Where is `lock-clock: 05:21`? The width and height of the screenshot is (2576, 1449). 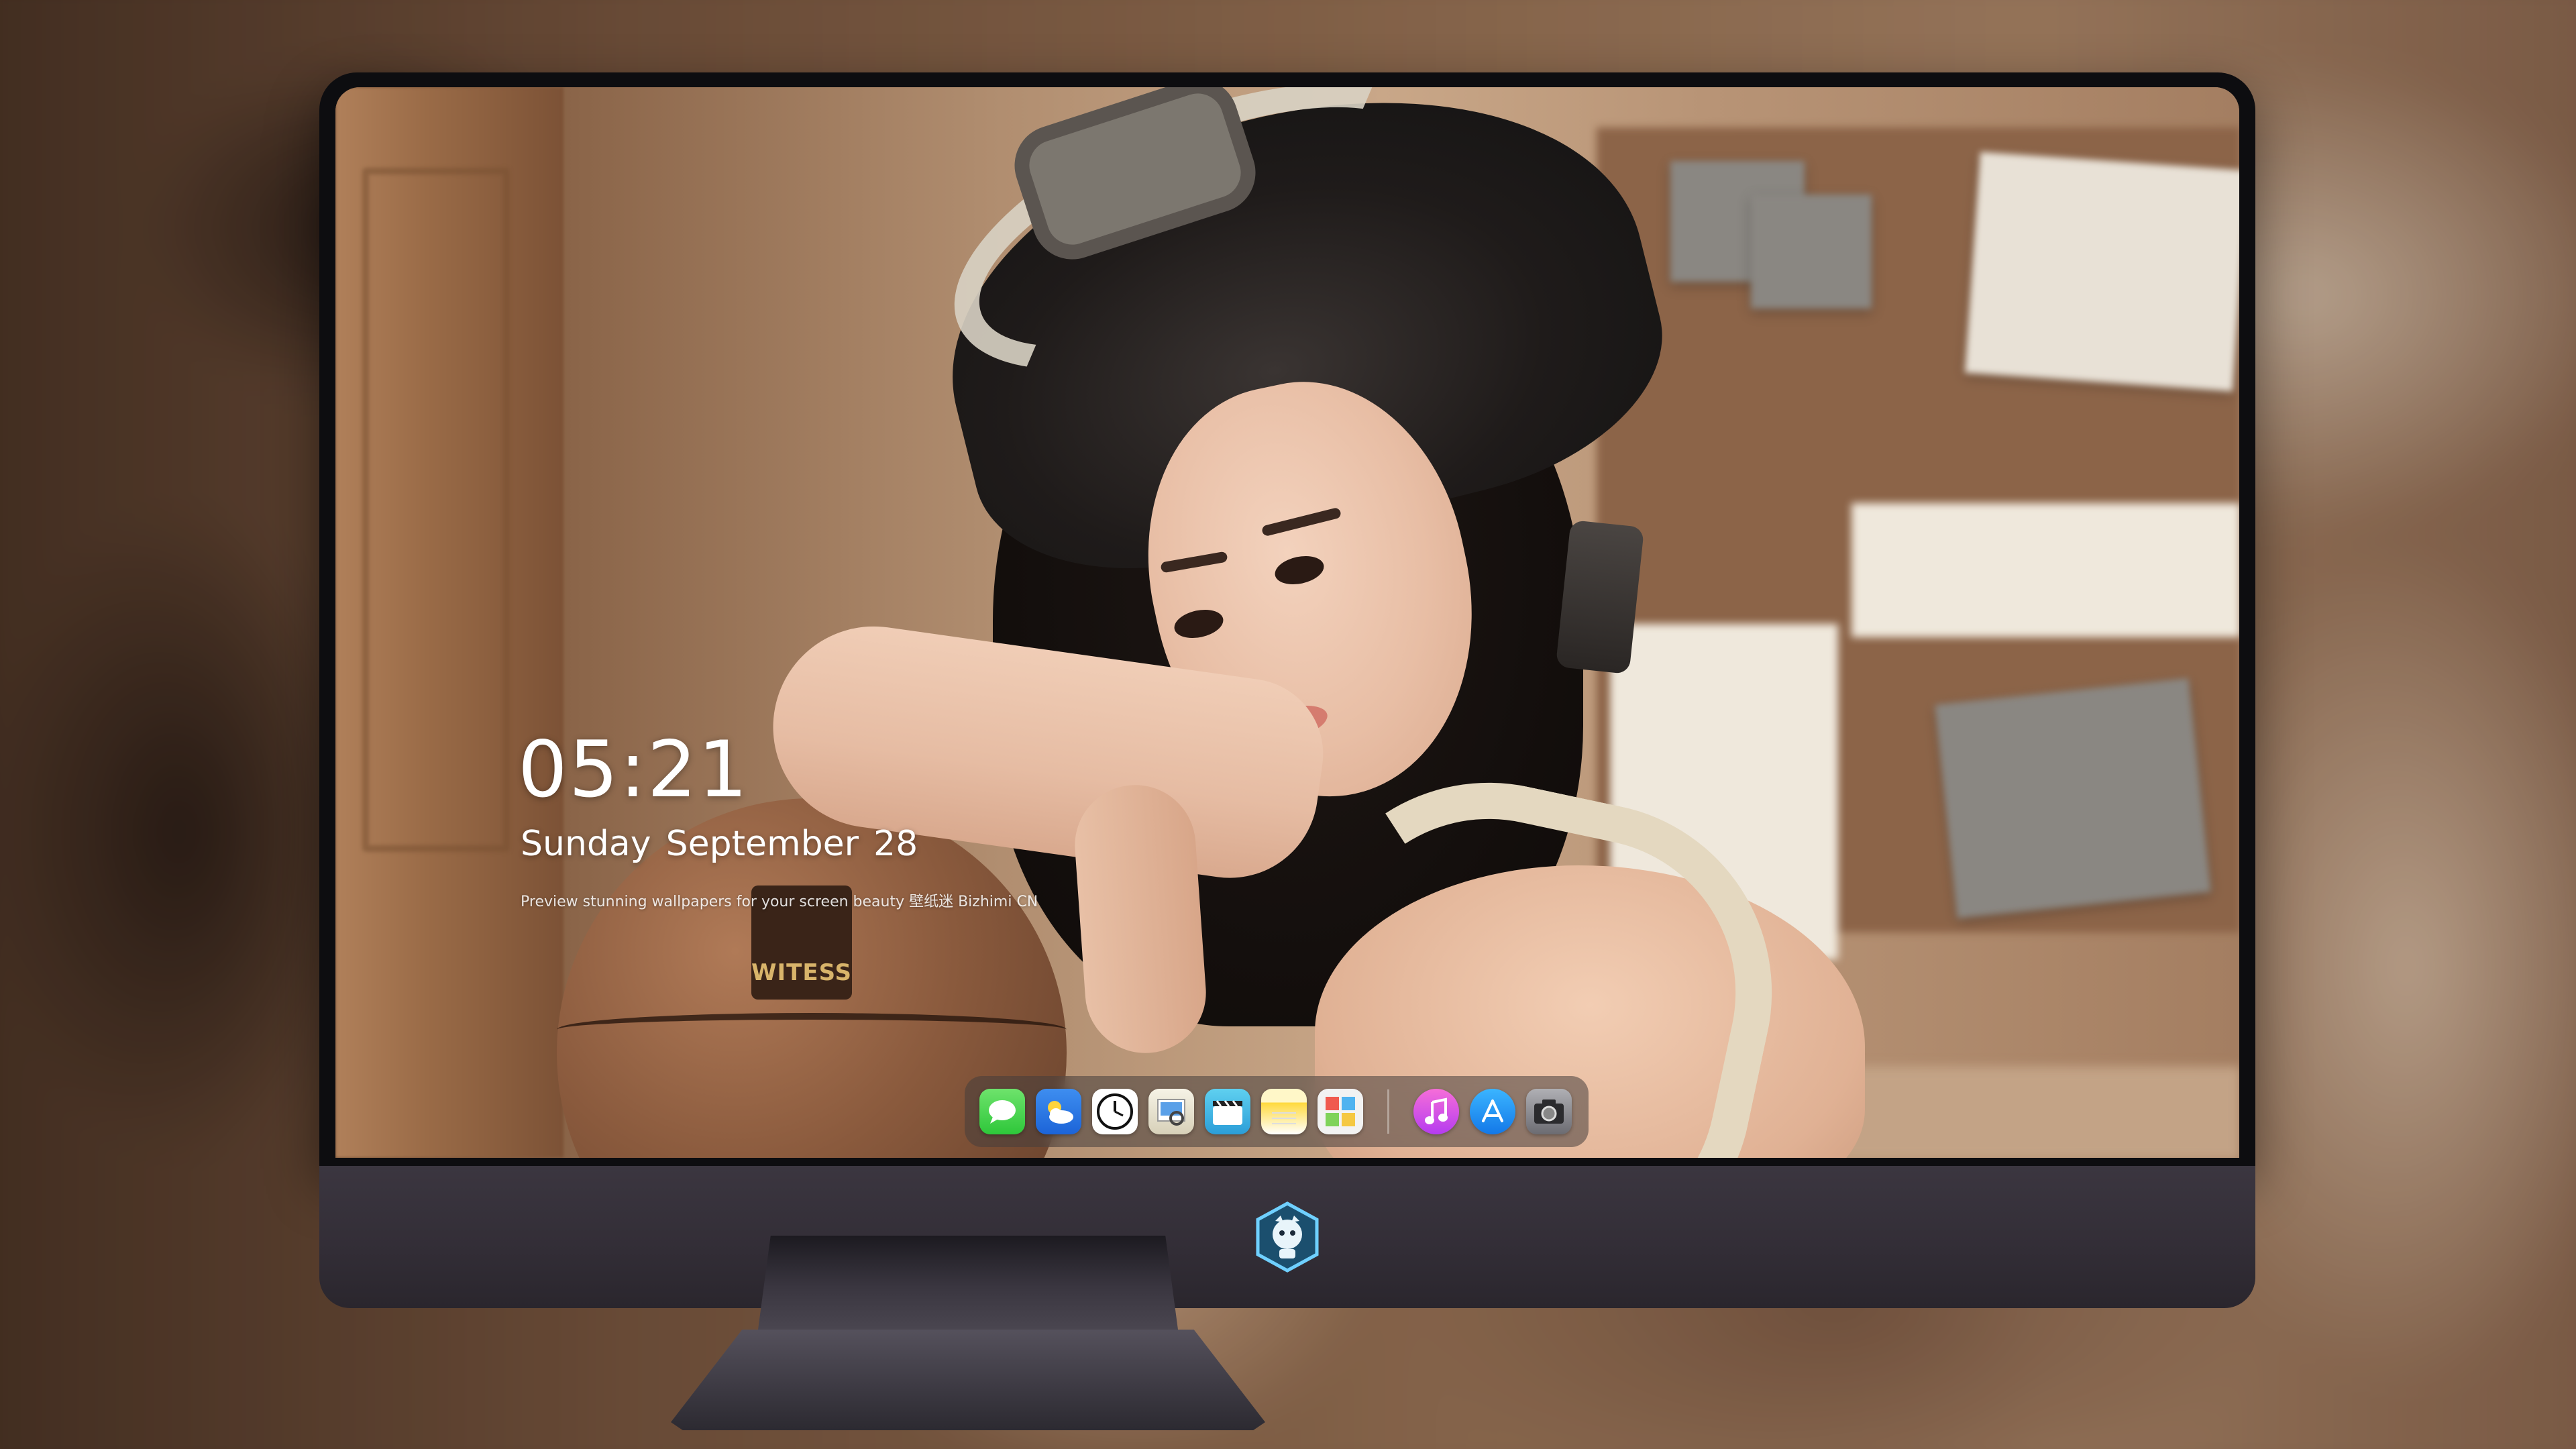
lock-clock: 05:21 is located at coordinates (633, 769).